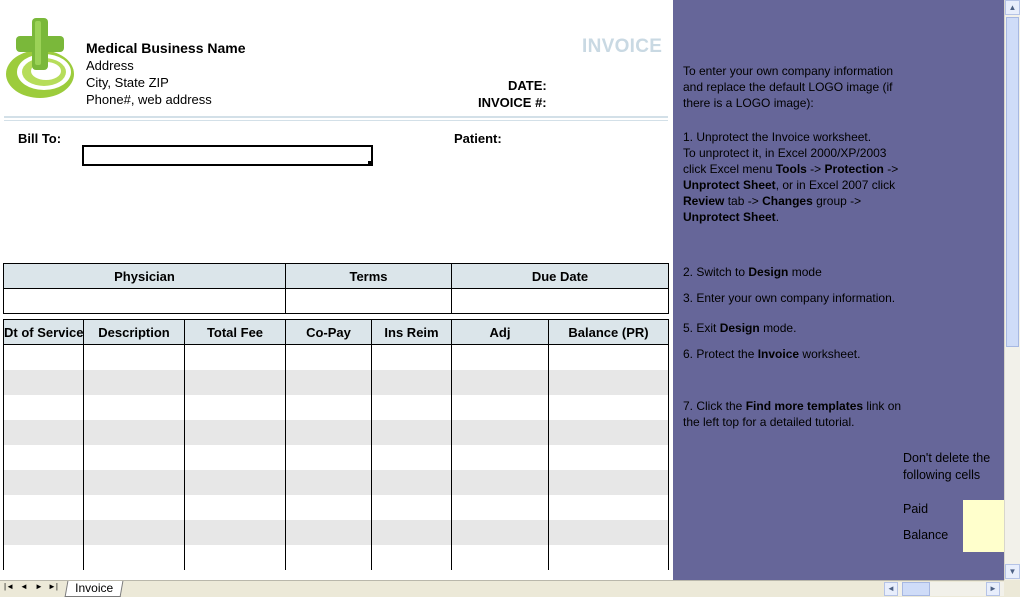 The width and height of the screenshot is (1020, 597). What do you see at coordinates (916, 589) in the screenshot?
I see `horizontal-scroll-thumb` at bounding box center [916, 589].